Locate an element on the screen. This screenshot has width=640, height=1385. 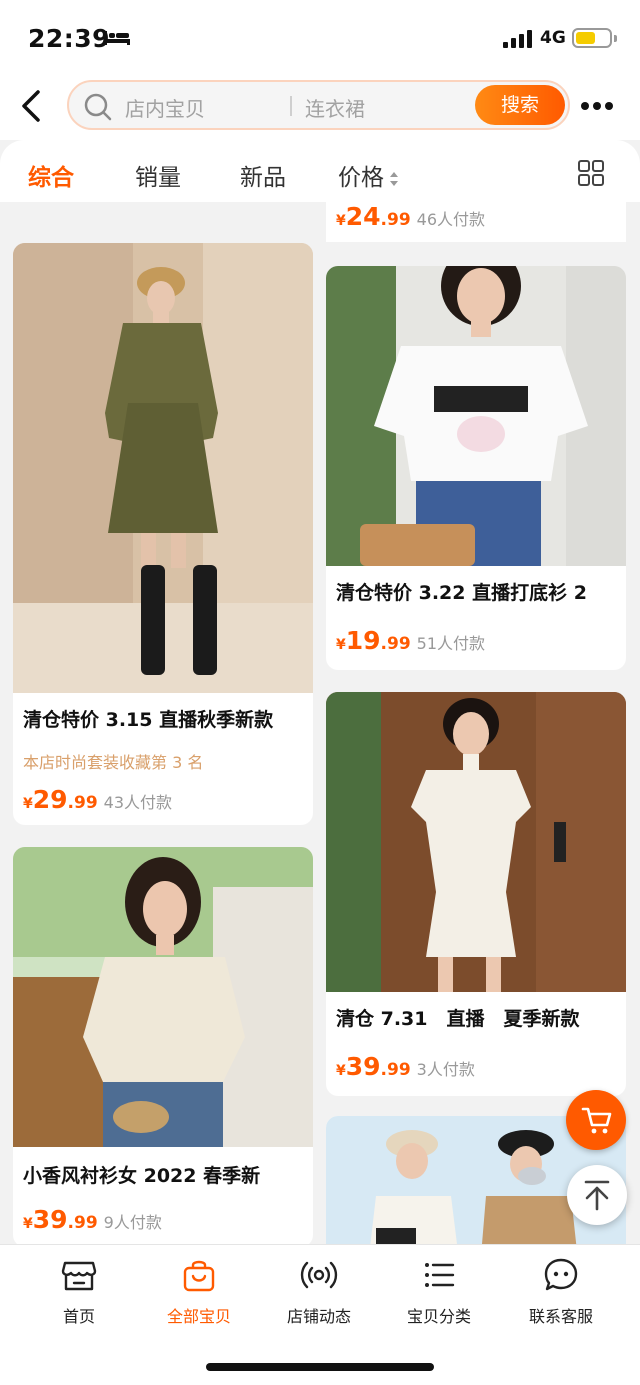
shop-header: 店内宝贝 连衣裙 搜索 is located at coordinates (320, 107).